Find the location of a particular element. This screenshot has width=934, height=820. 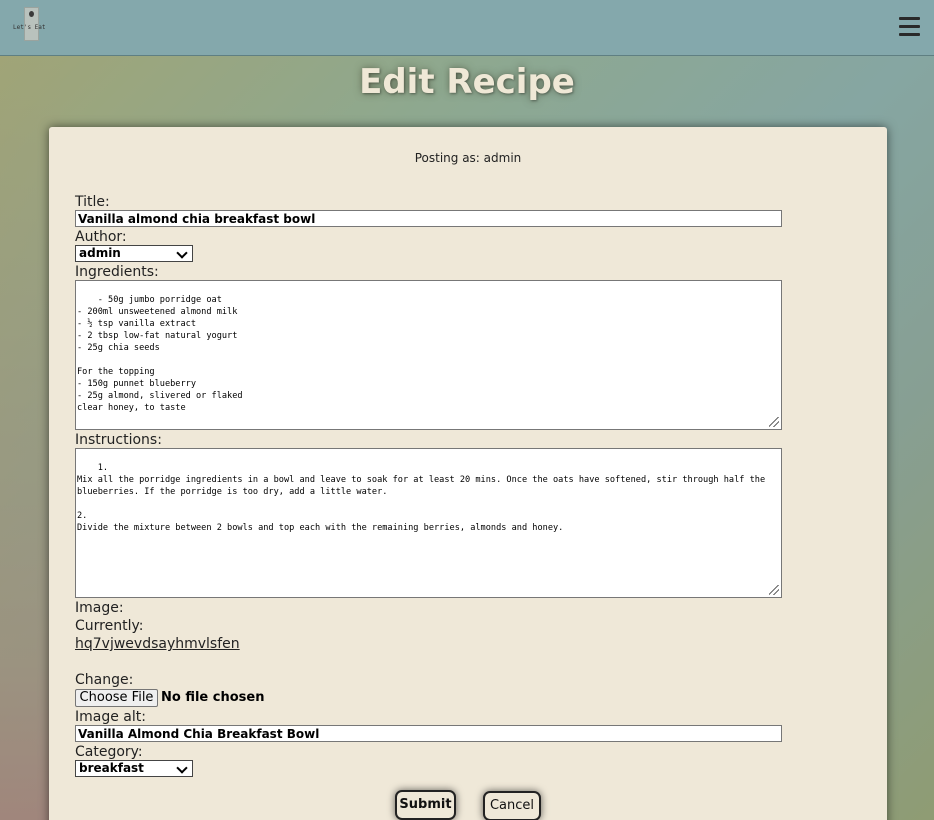

file-status-text: No file chosen is located at coordinates (213, 697).